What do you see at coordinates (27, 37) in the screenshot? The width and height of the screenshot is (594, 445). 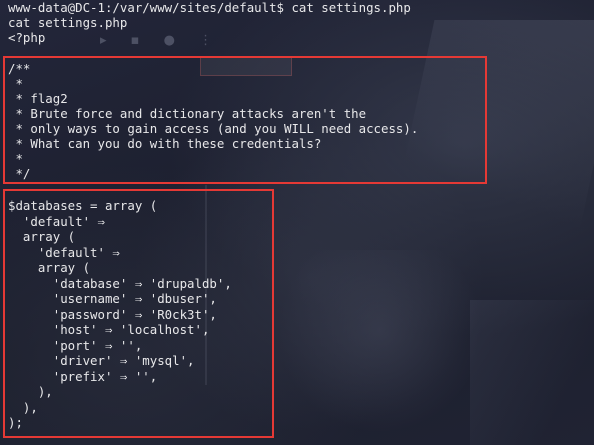 I see `php-open-tag: <?php` at bounding box center [27, 37].